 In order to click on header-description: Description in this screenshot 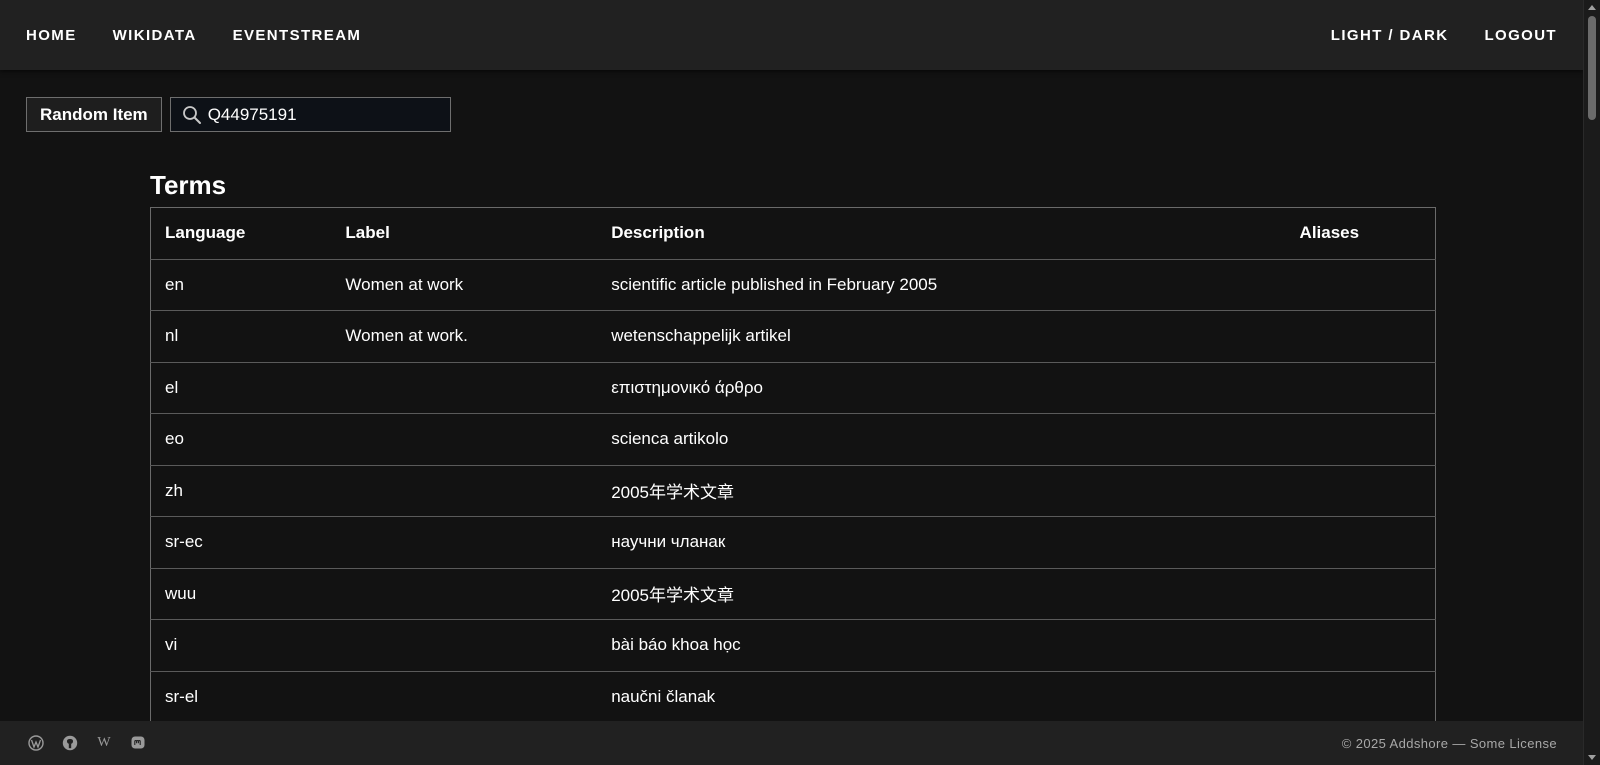, I will do `click(941, 233)`.